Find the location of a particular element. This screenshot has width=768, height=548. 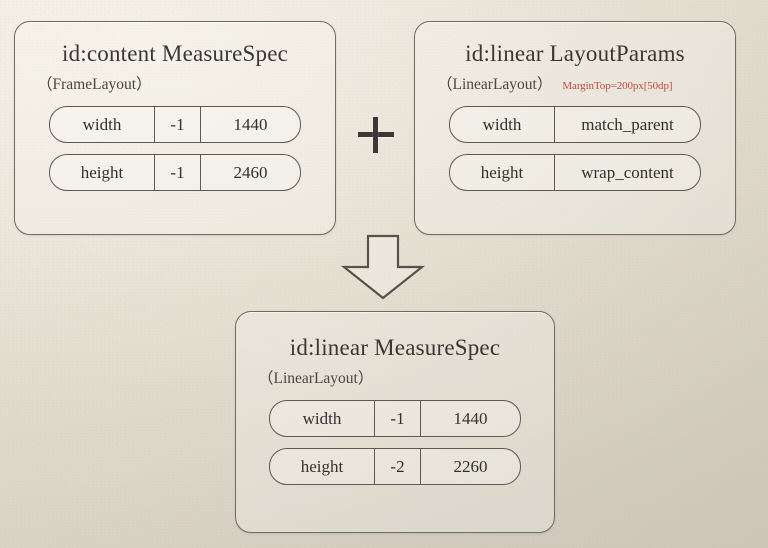

margin-top-annotation: MarginTop=200px[50dp] is located at coordinates (617, 86).